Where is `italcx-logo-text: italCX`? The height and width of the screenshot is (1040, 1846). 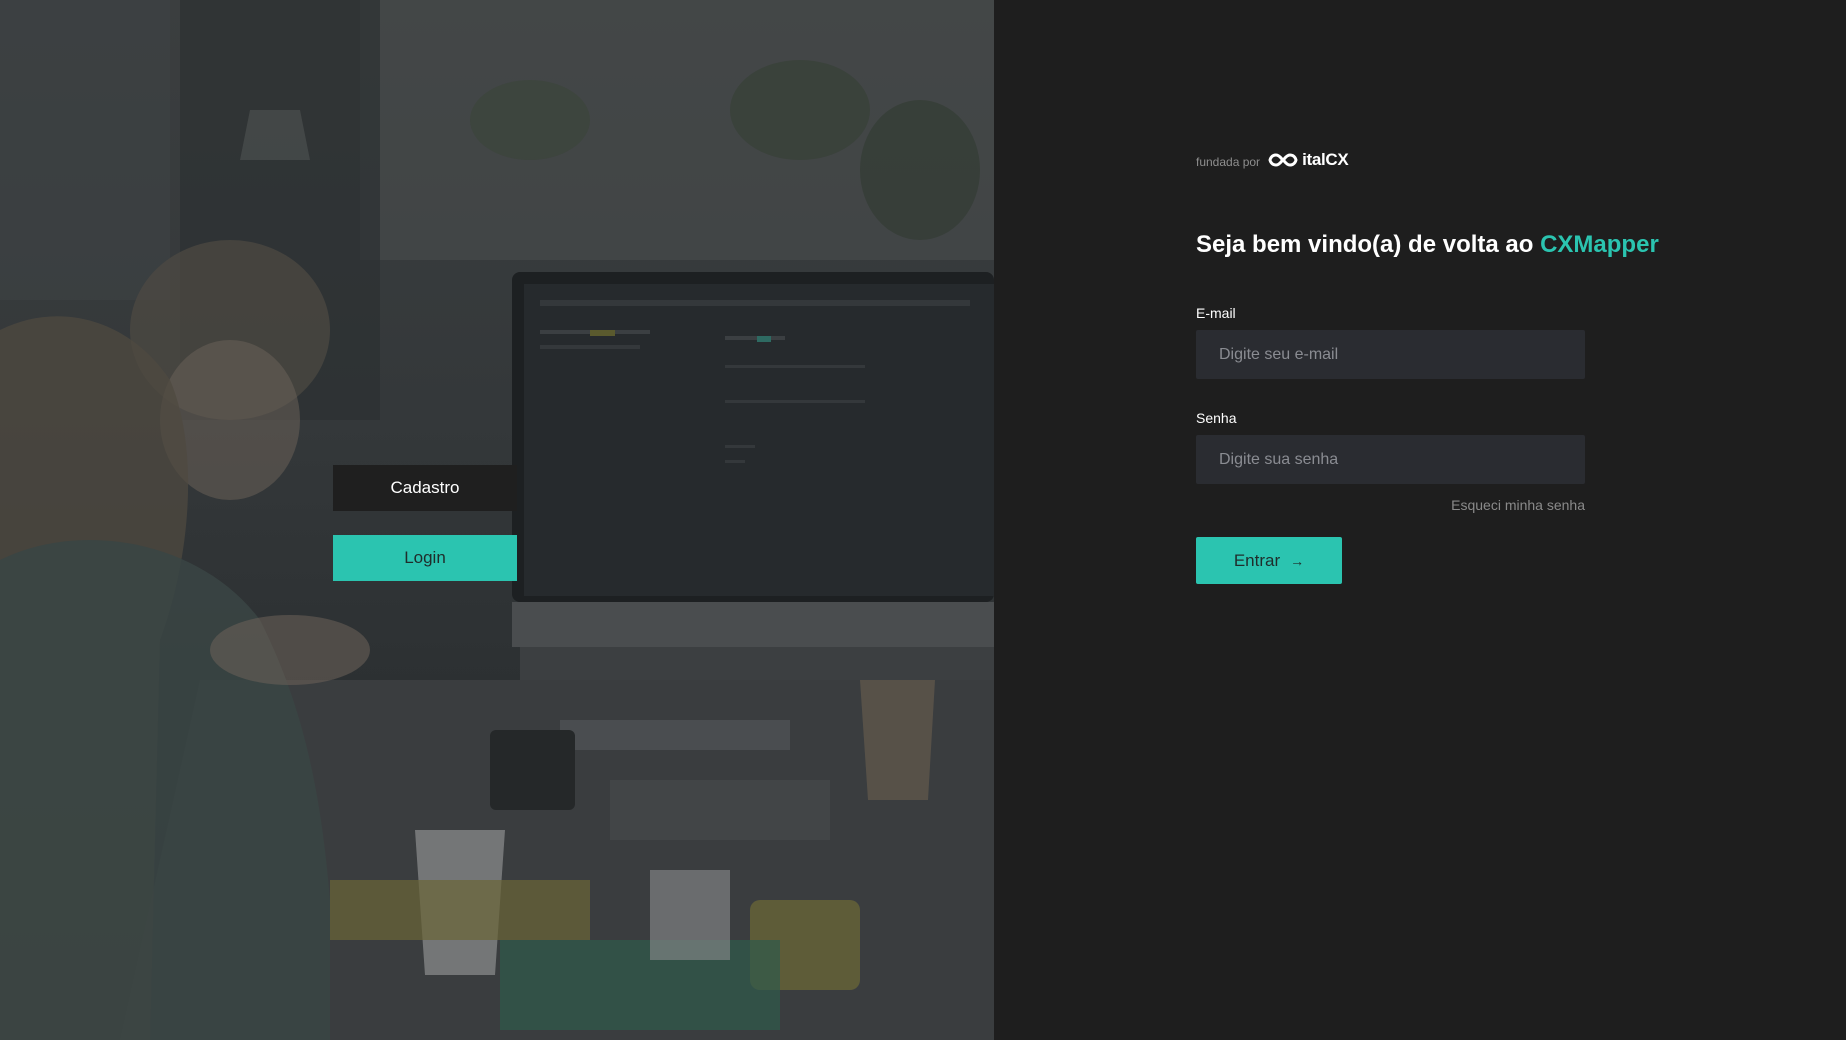 italcx-logo-text: italCX is located at coordinates (1325, 159).